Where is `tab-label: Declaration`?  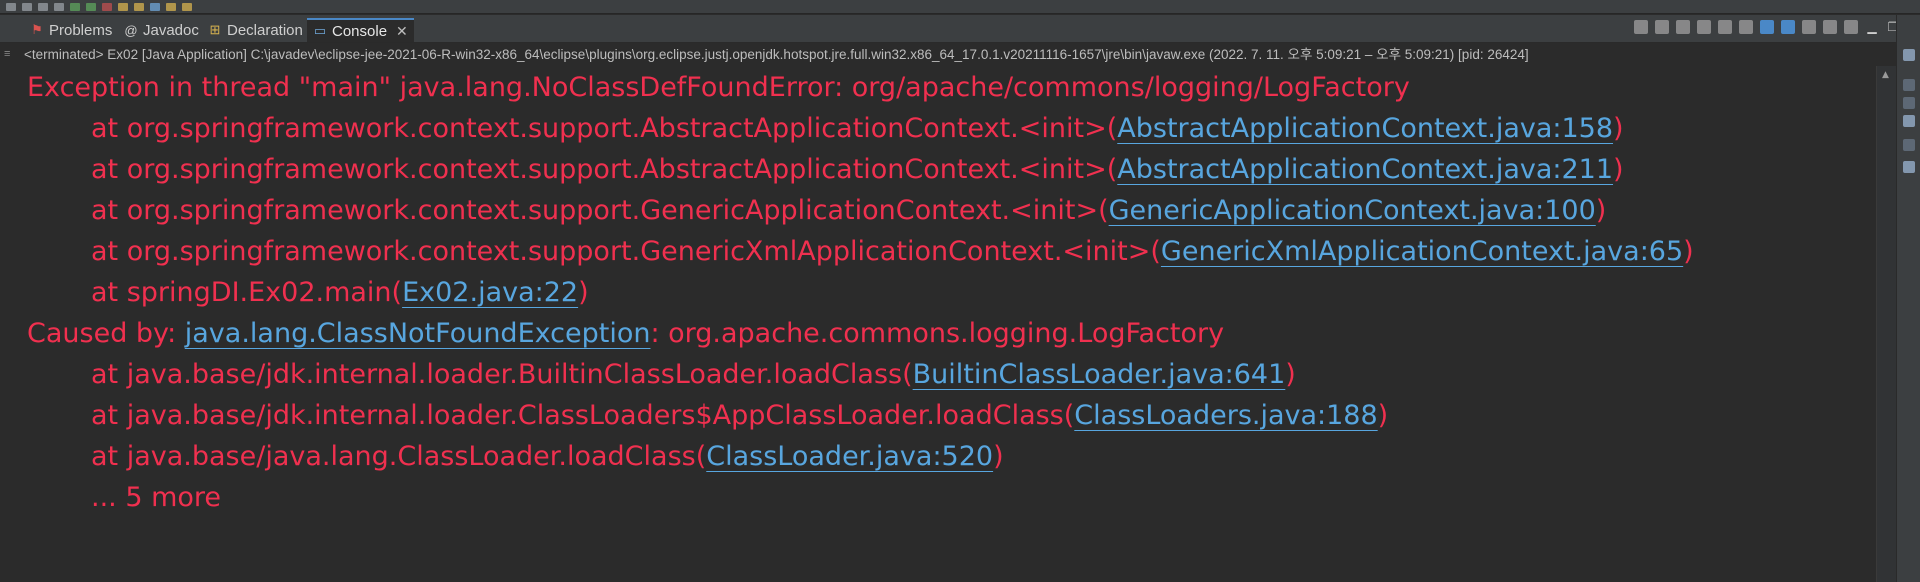
tab-label: Declaration is located at coordinates (265, 30).